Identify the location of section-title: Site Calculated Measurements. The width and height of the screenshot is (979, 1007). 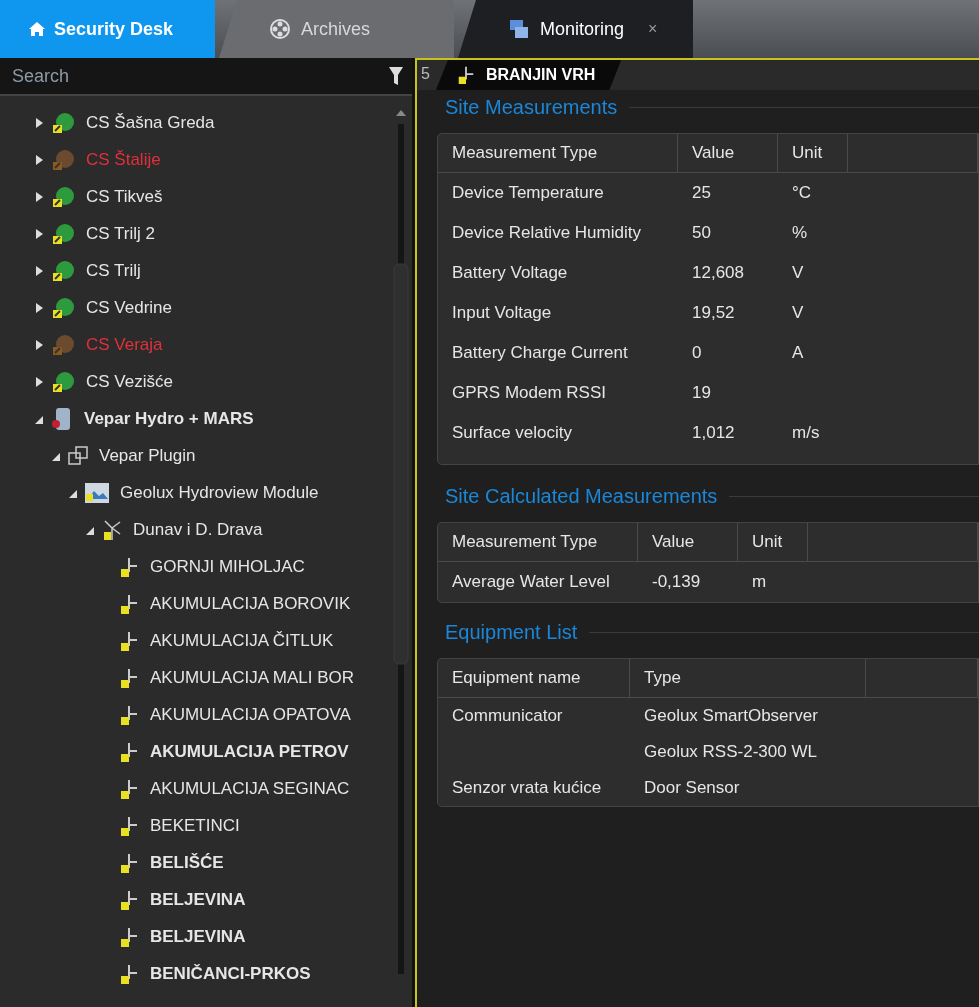
(581, 496).